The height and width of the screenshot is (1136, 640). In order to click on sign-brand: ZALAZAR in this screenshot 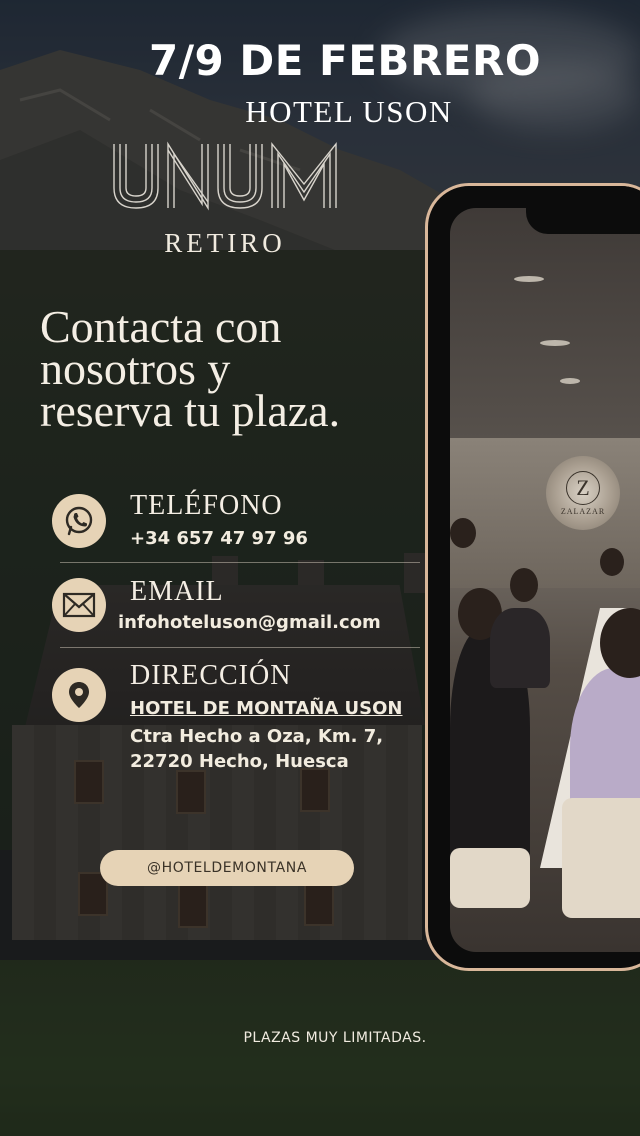, I will do `click(583, 511)`.